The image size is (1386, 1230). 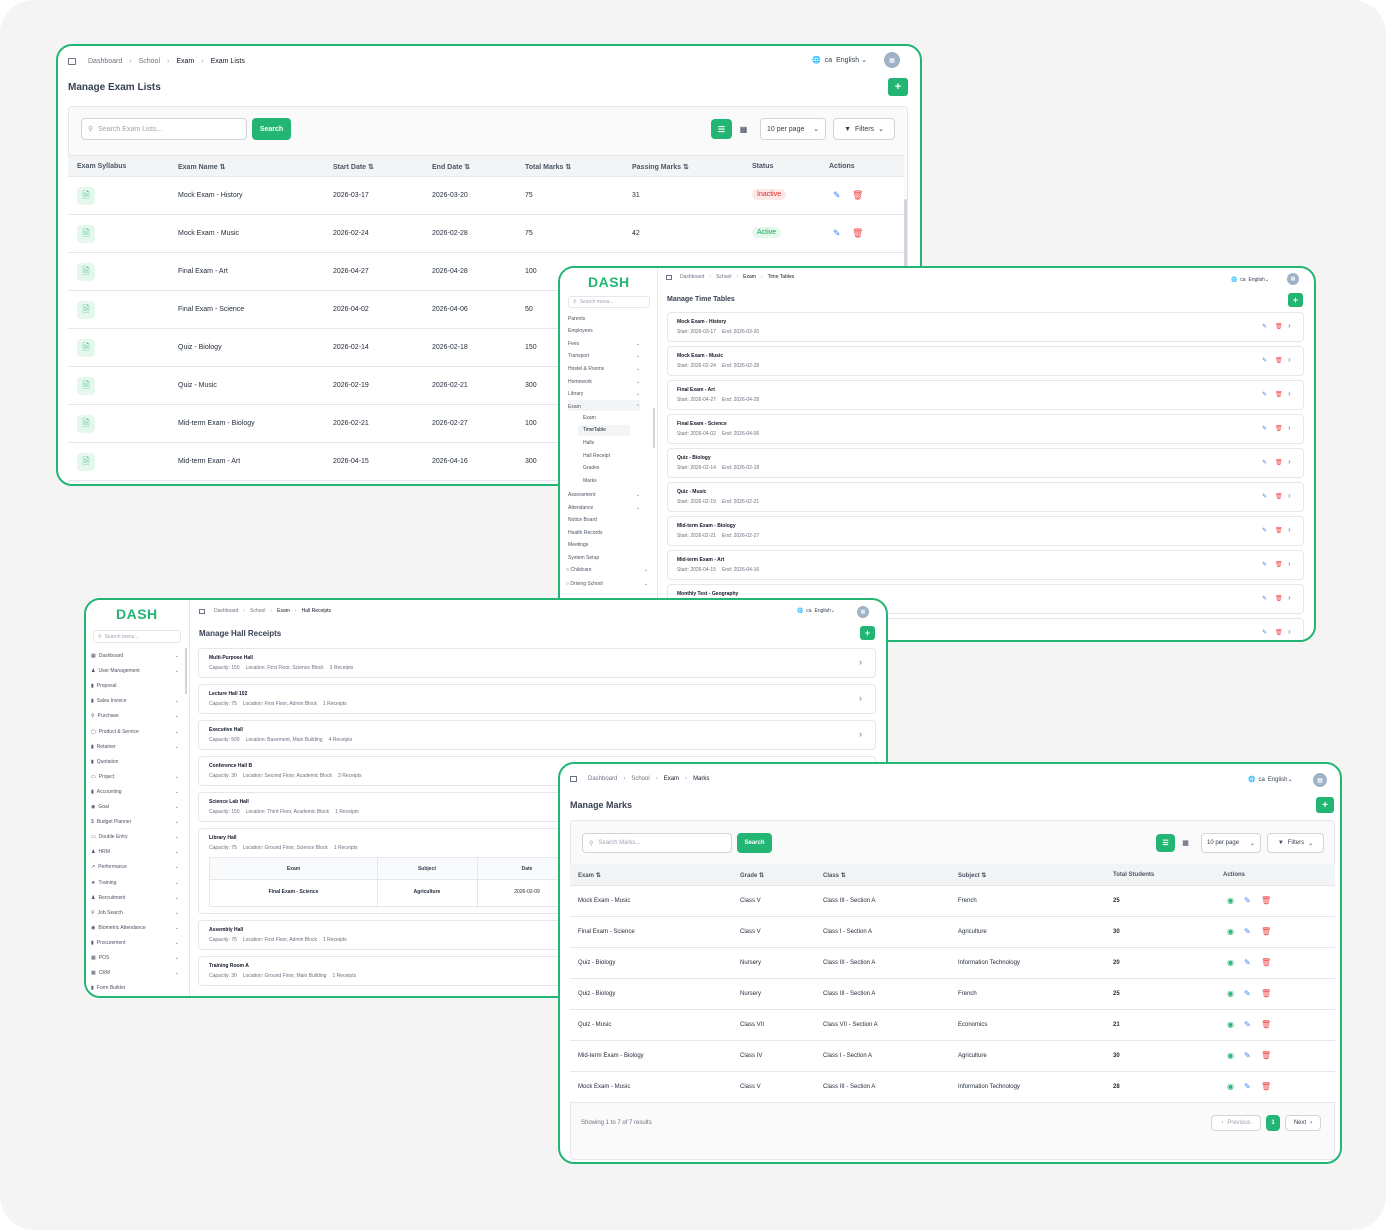 I want to click on sidebar-item: ▮ Retainer ⌄, so click(x=135, y=747).